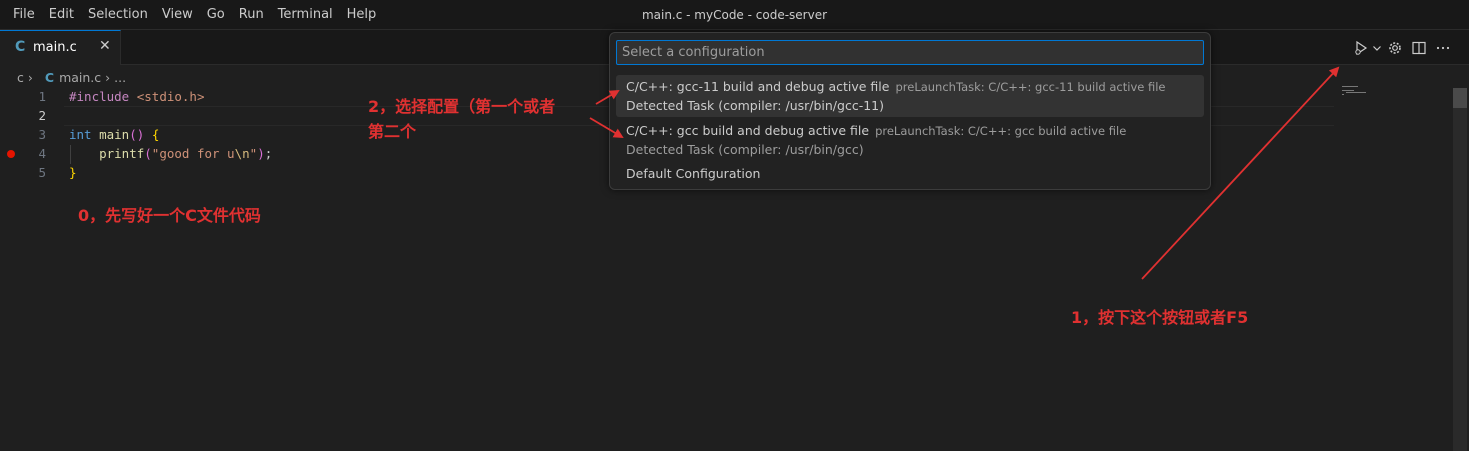 This screenshot has height=451, width=1469. Describe the element at coordinates (55, 47) in the screenshot. I see `tab-label: main.c` at that location.